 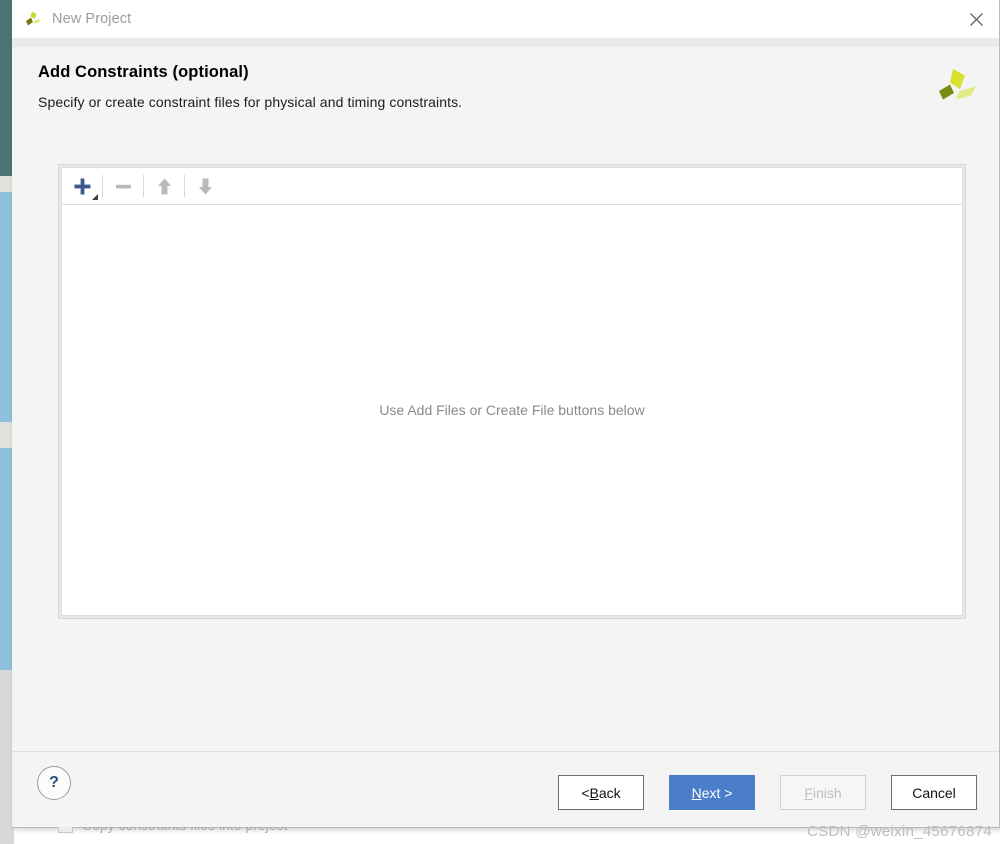 I want to click on back-button: < Back, so click(x=601, y=792).